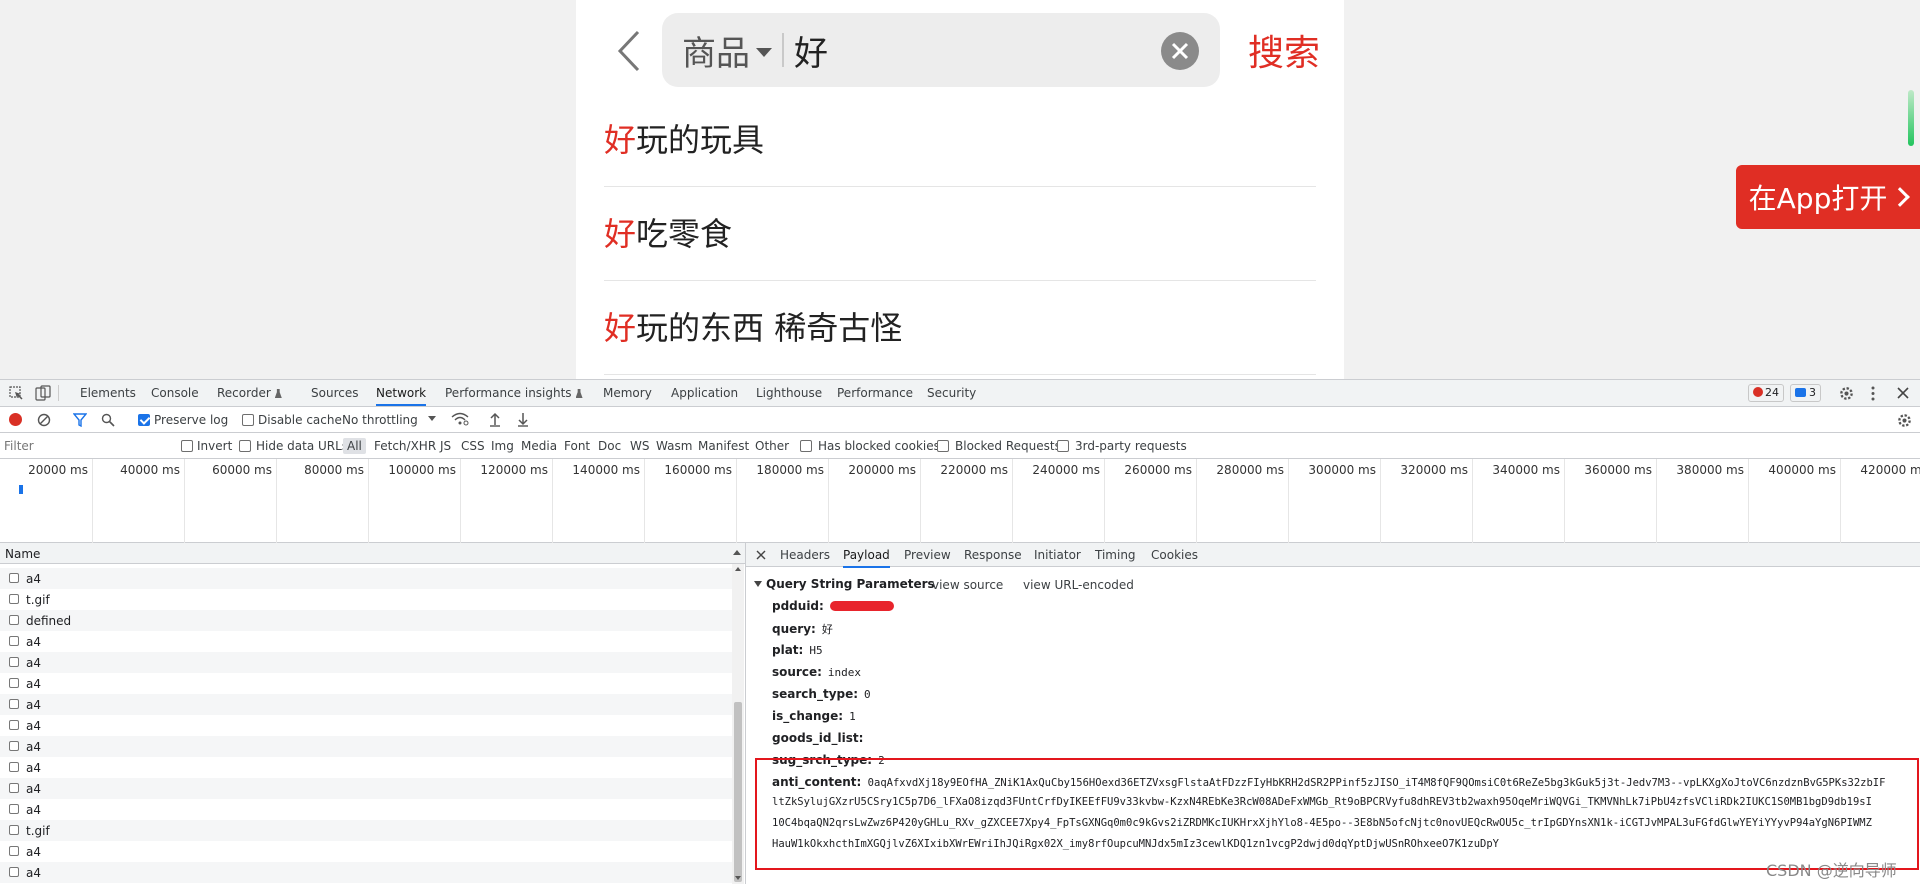  What do you see at coordinates (460, 420) in the screenshot?
I see `network-conditions-icon` at bounding box center [460, 420].